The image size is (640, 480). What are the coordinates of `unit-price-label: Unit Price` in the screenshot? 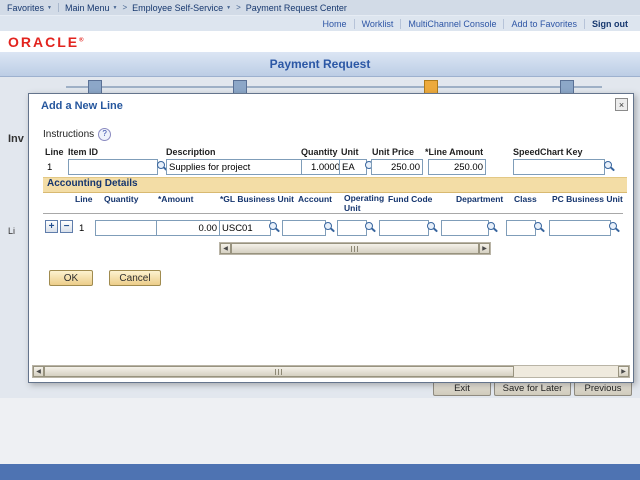 It's located at (393, 152).